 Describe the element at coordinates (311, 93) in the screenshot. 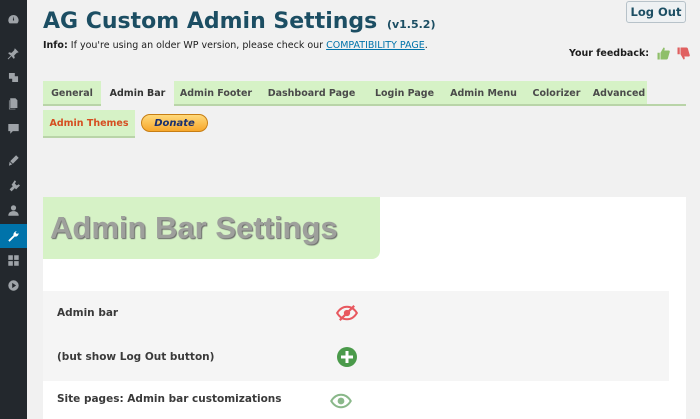

I see `tab-dashboard-page: Dashboard Page` at that location.